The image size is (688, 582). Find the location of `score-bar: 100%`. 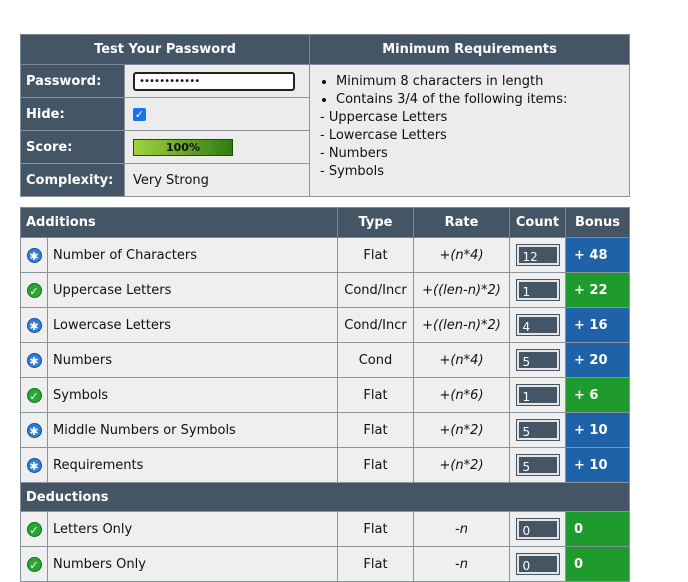

score-bar: 100% is located at coordinates (183, 147).